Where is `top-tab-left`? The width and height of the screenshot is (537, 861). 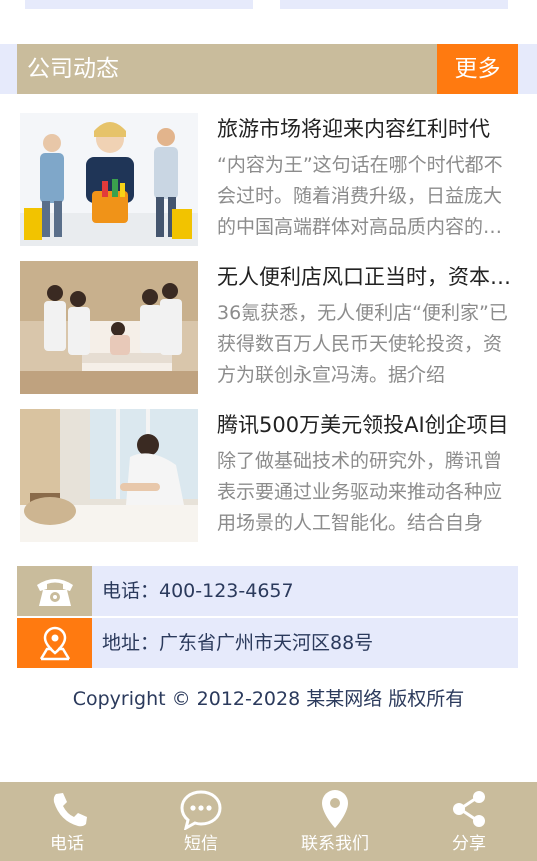 top-tab-left is located at coordinates (139, 4).